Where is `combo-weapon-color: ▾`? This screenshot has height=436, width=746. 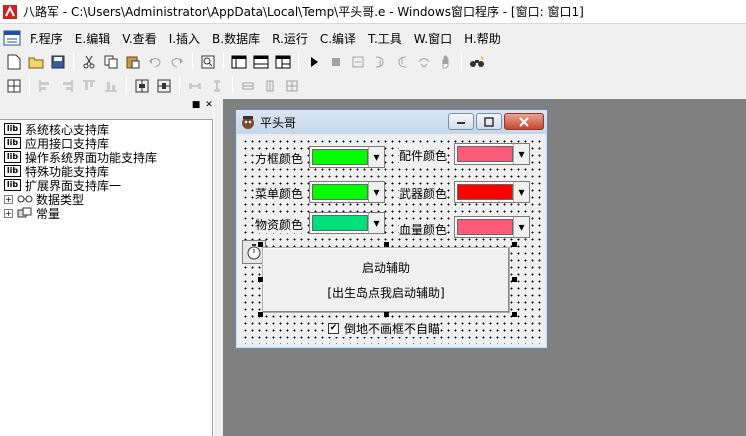 combo-weapon-color: ▾ is located at coordinates (492, 192).